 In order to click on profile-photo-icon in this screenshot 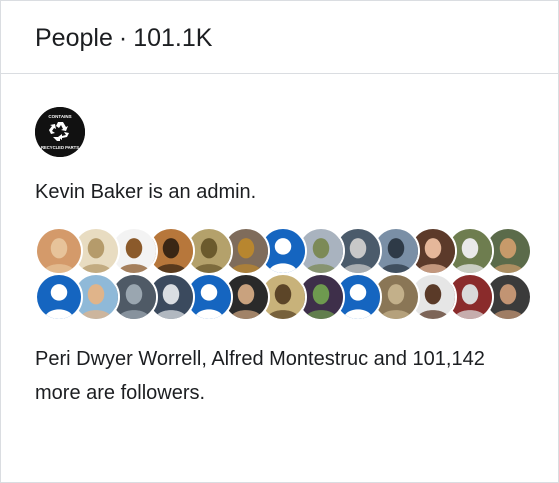, I will do `click(59, 251)`.